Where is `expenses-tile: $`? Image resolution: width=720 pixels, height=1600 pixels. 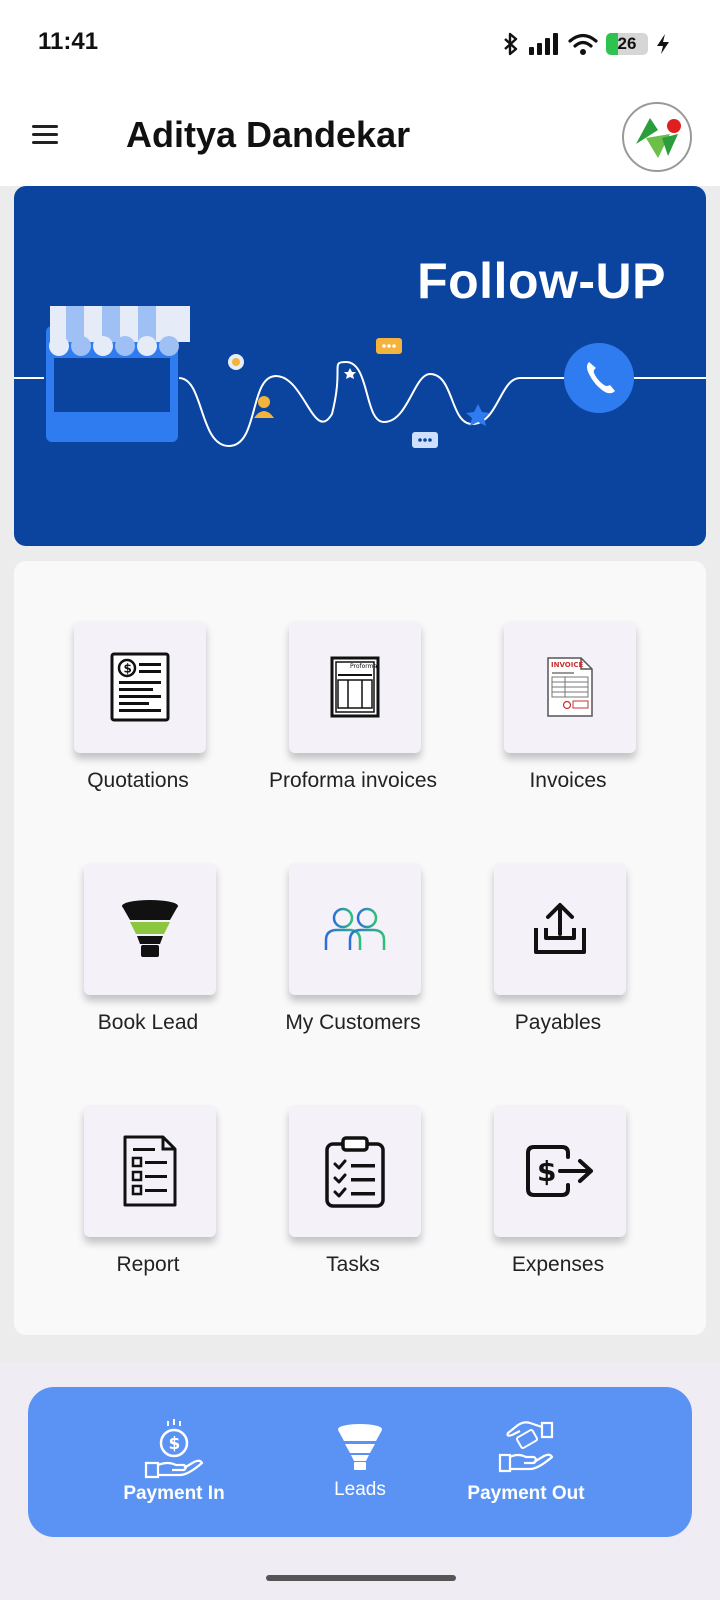
expenses-tile: $ is located at coordinates (560, 1171).